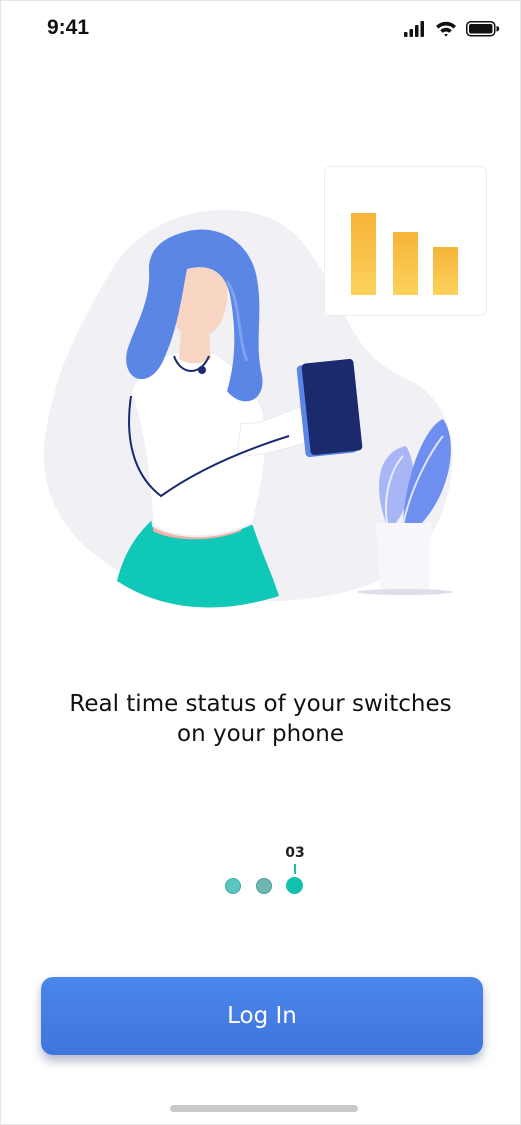  What do you see at coordinates (295, 853) in the screenshot?
I see `current-page-number: 03` at bounding box center [295, 853].